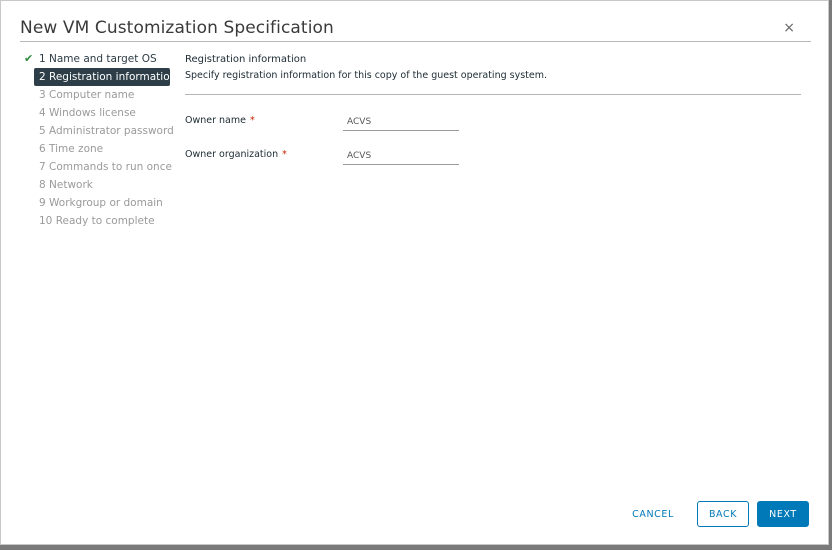 The height and width of the screenshot is (550, 832). I want to click on step-computer-name: 3 Computer name, so click(99, 95).